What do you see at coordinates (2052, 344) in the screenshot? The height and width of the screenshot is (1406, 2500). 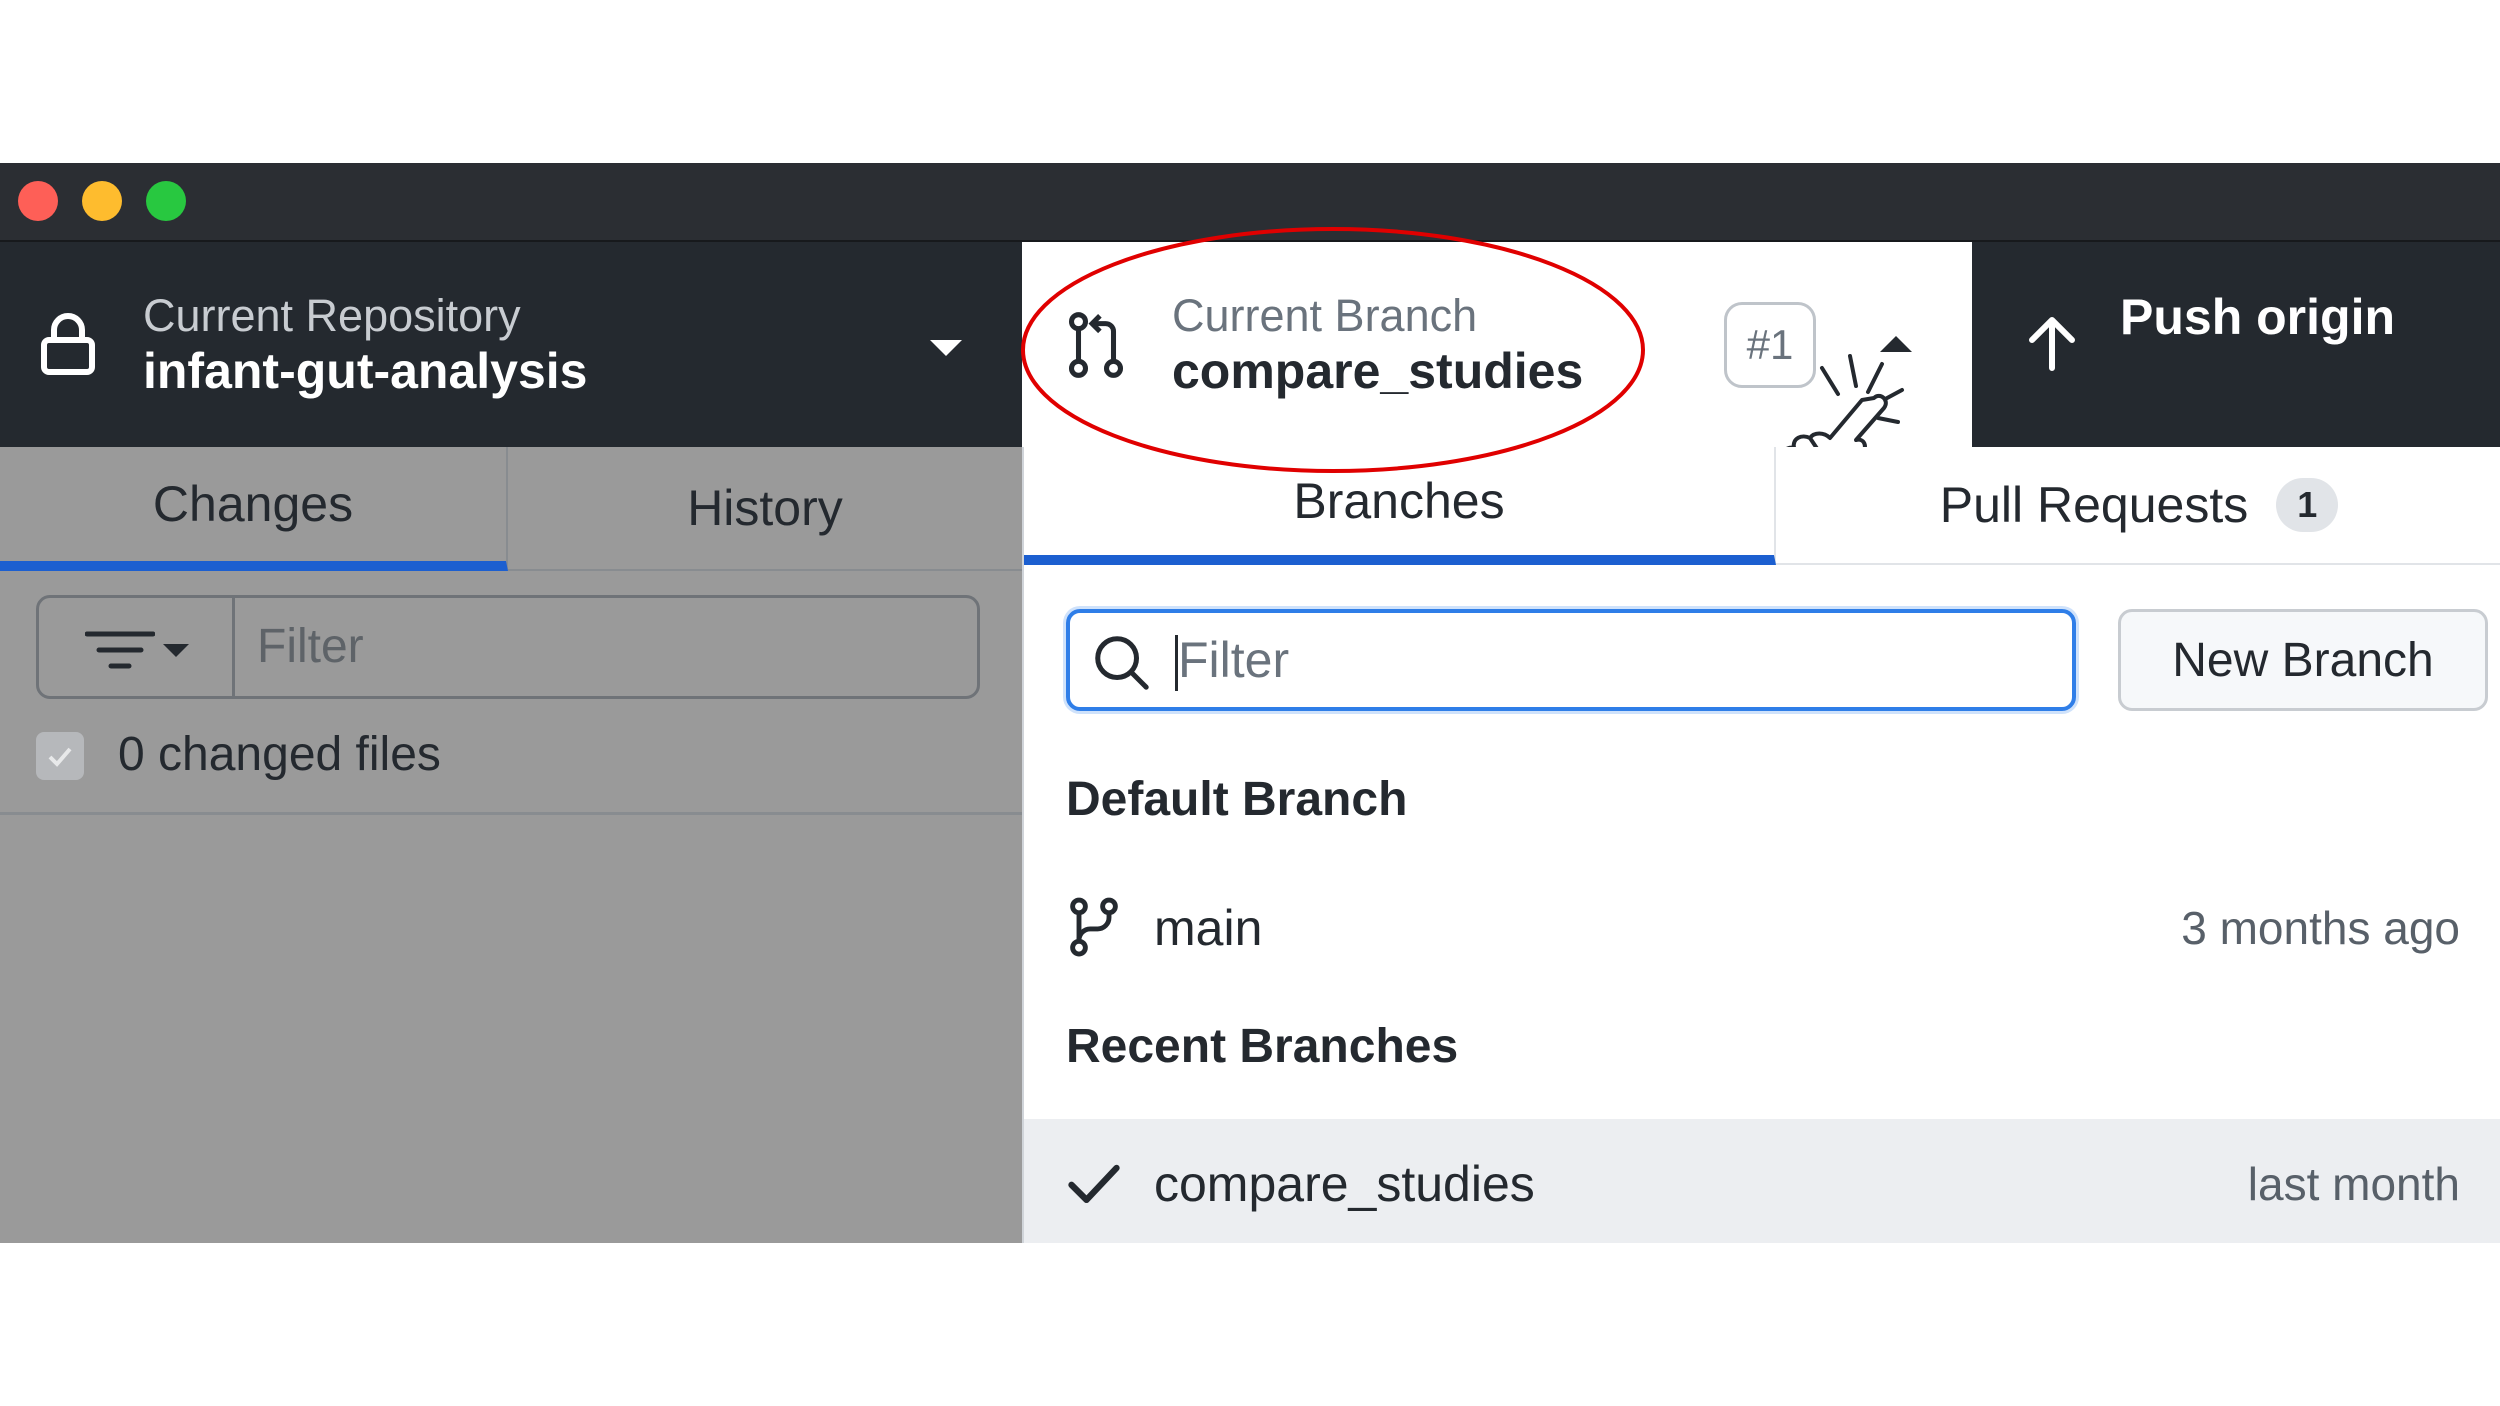 I see `arrow-up-icon` at bounding box center [2052, 344].